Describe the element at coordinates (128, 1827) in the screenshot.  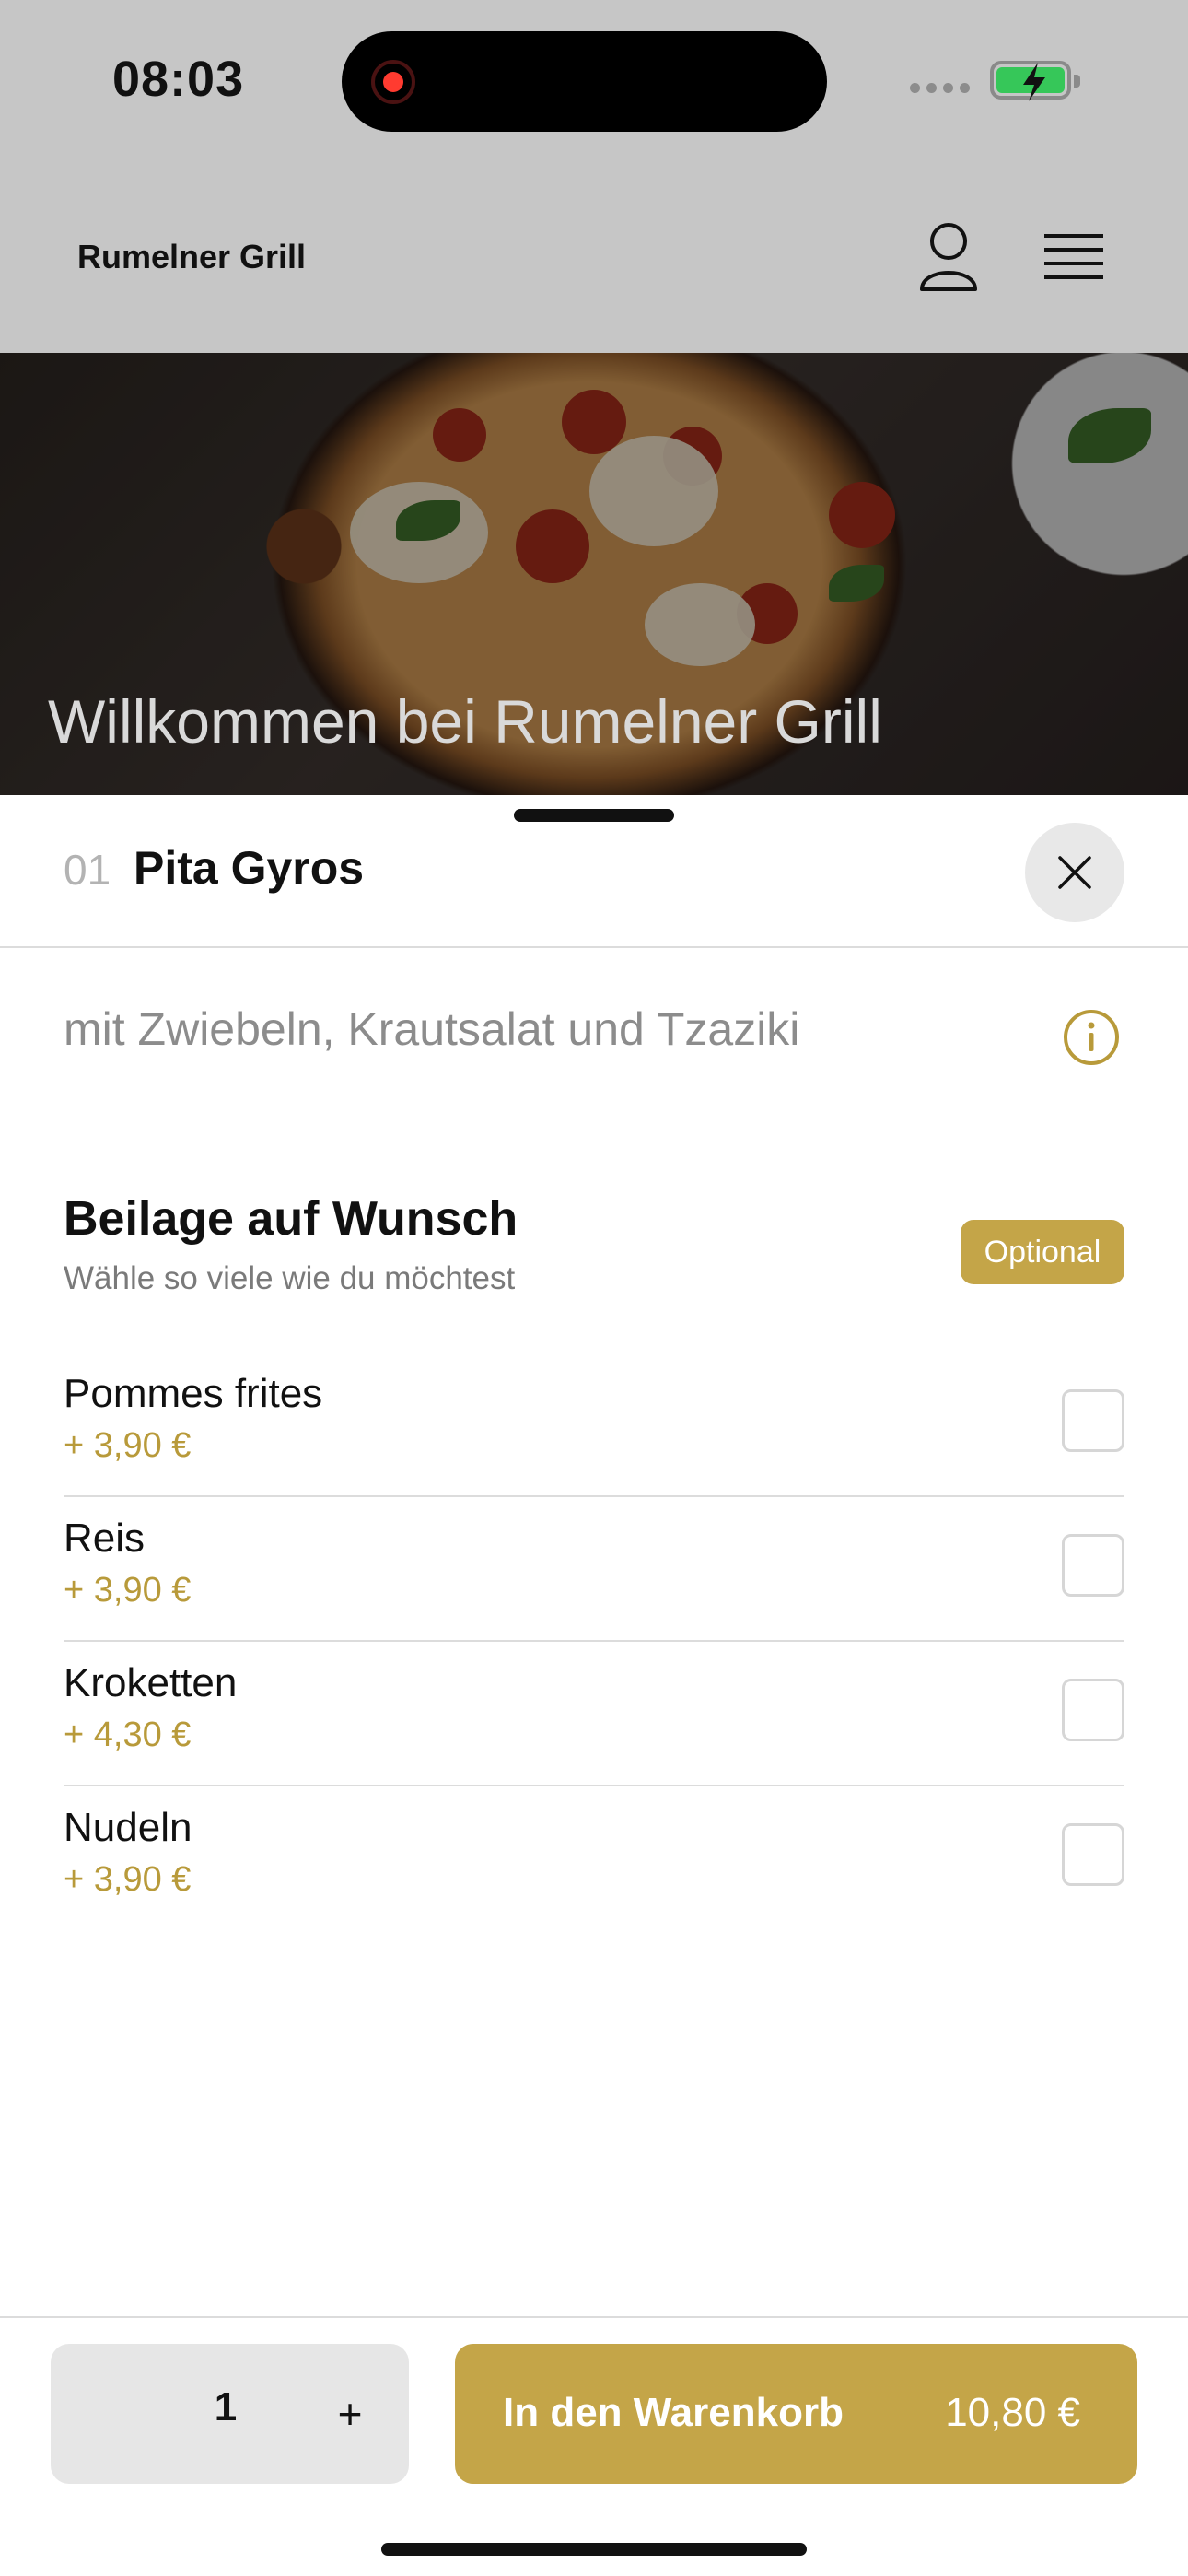
I see `option-name: Nudeln` at that location.